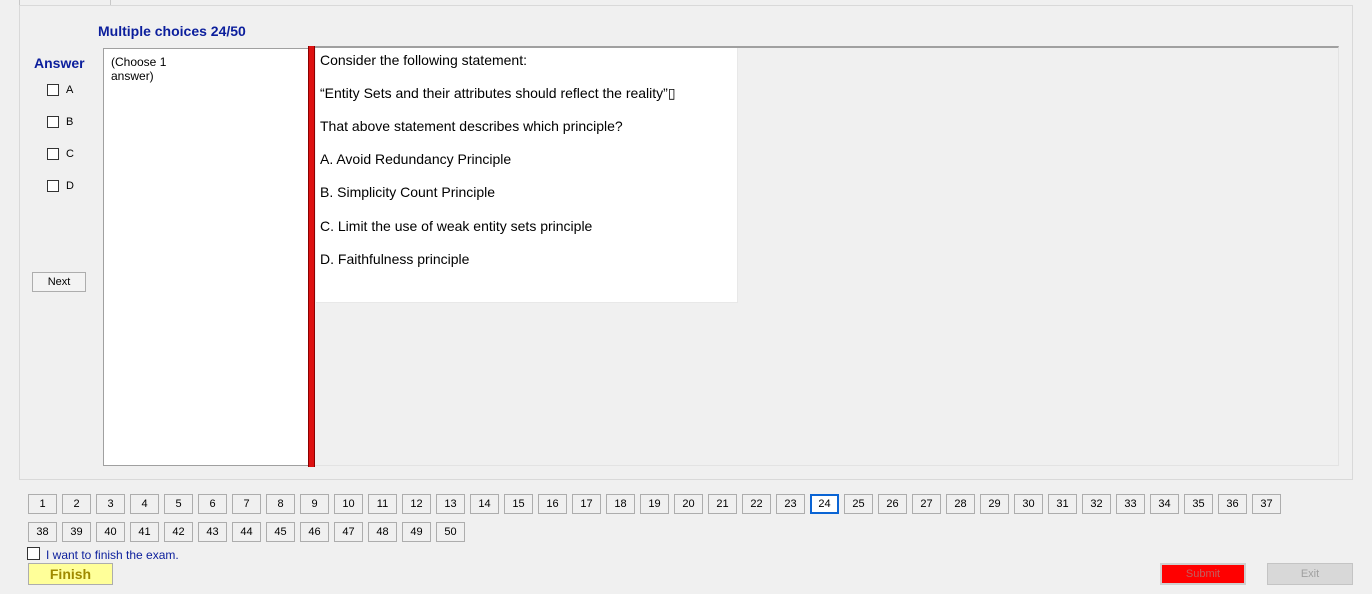  I want to click on option-label-a: A, so click(70, 90).